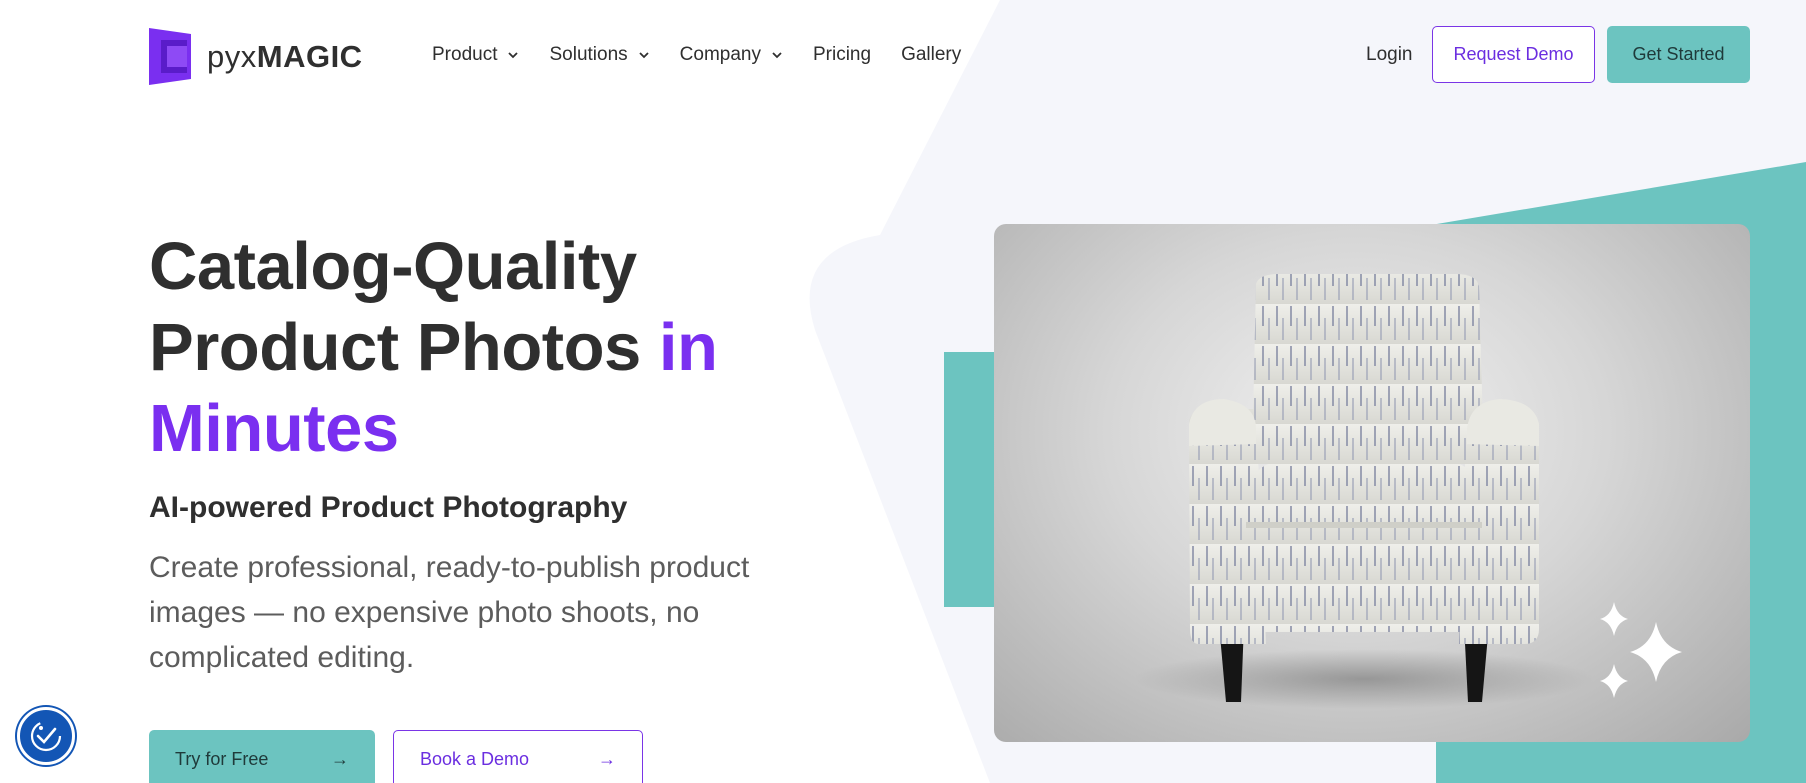 Image resolution: width=1806 pixels, height=783 pixels. Describe the element at coordinates (388, 507) in the screenshot. I see `hero-subtitle: AI-powered Product Photography` at that location.